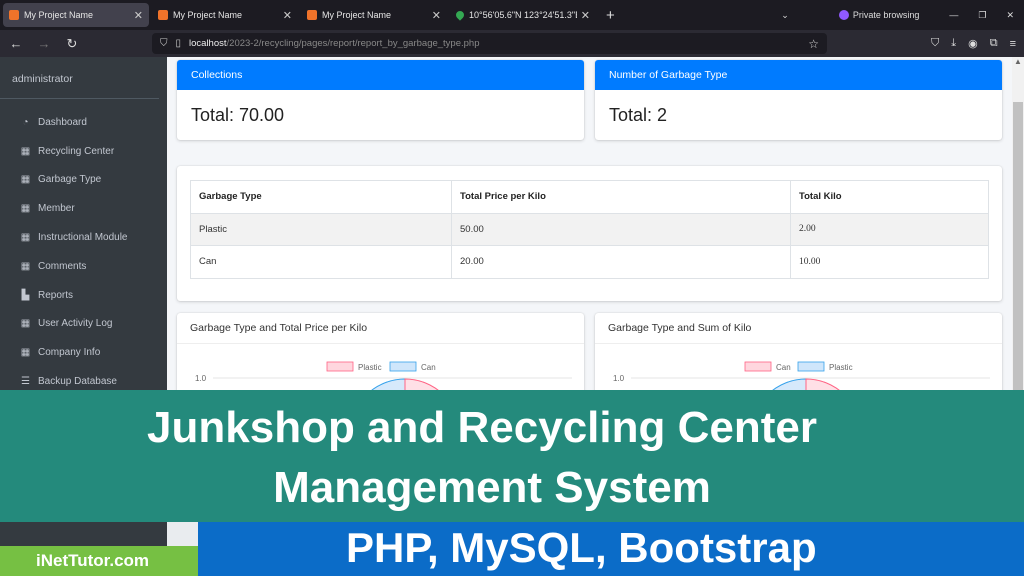 The width and height of the screenshot is (1024, 576). What do you see at coordinates (321, 229) in the screenshot?
I see `table-cell: Plastic` at bounding box center [321, 229].